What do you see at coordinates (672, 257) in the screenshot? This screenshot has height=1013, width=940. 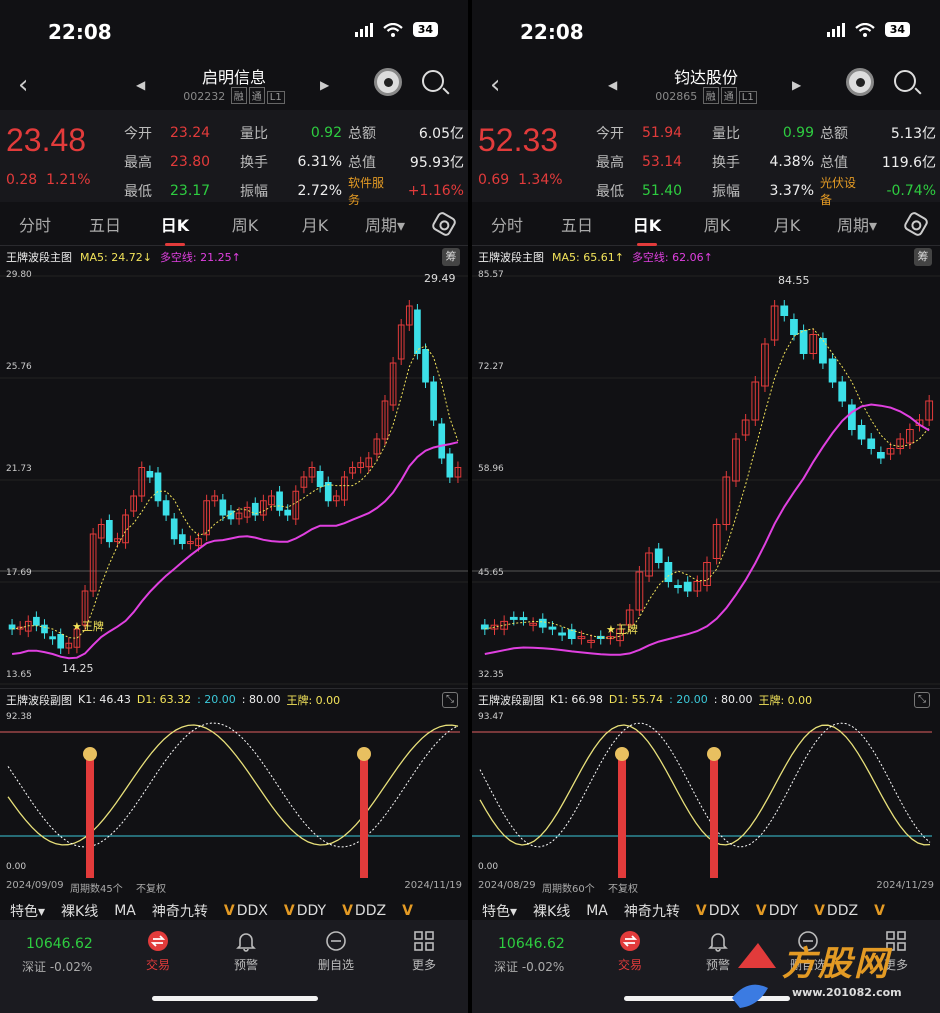 I see `dkx-value: 多空线: 62.06↑` at bounding box center [672, 257].